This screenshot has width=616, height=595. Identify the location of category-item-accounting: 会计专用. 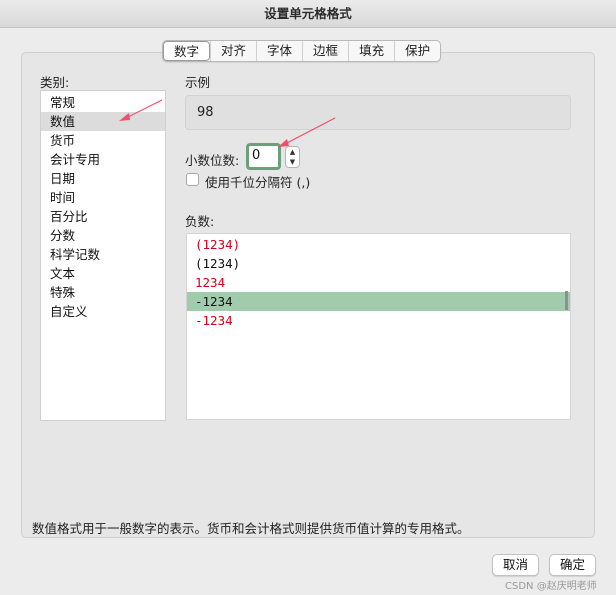
(103, 159).